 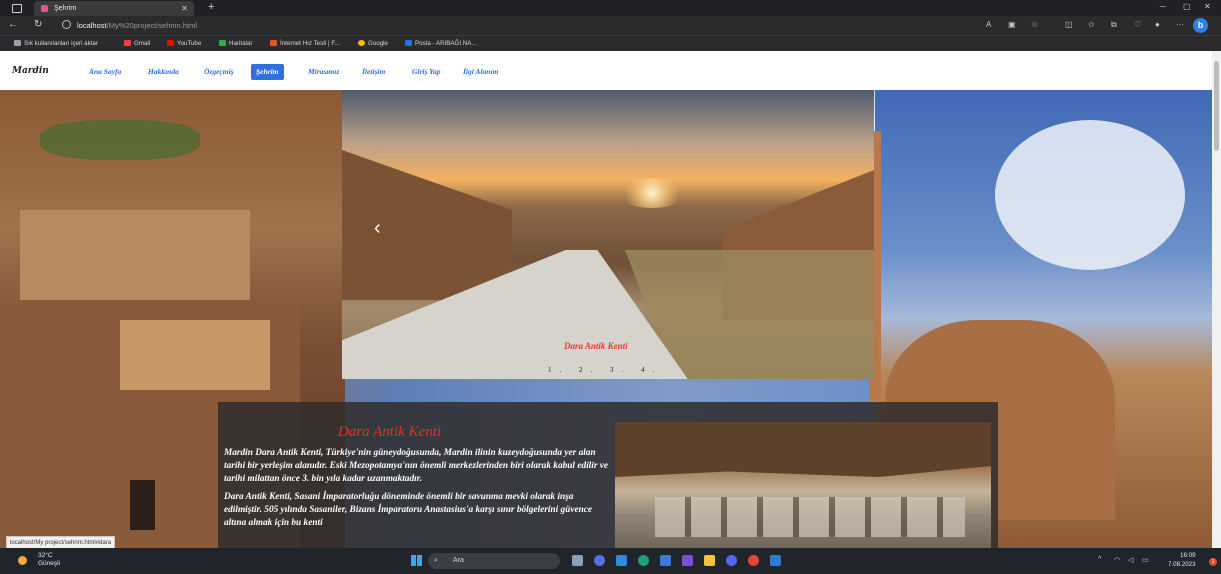 What do you see at coordinates (378, 43) in the screenshot?
I see `bookmark-label: Google` at bounding box center [378, 43].